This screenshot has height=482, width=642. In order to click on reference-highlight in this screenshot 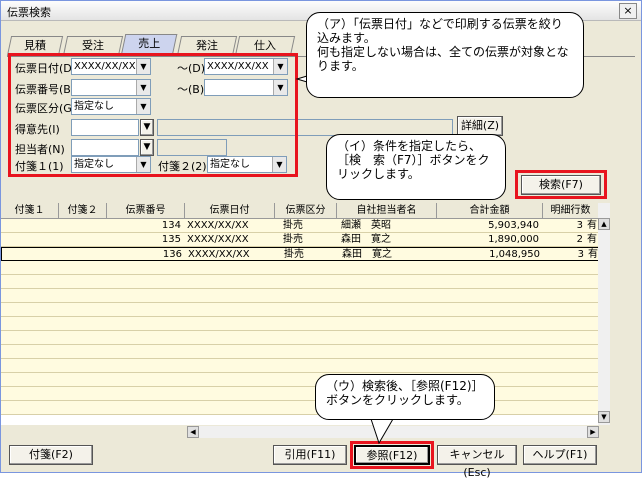, I will do `click(392, 455)`.